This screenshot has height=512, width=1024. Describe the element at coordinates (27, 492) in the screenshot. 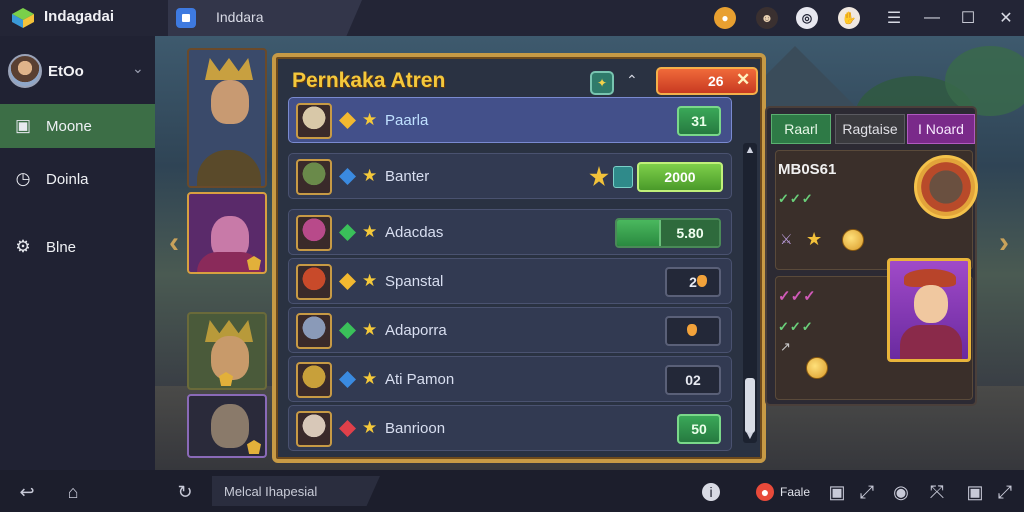

I see `back-icon: ↩` at that location.